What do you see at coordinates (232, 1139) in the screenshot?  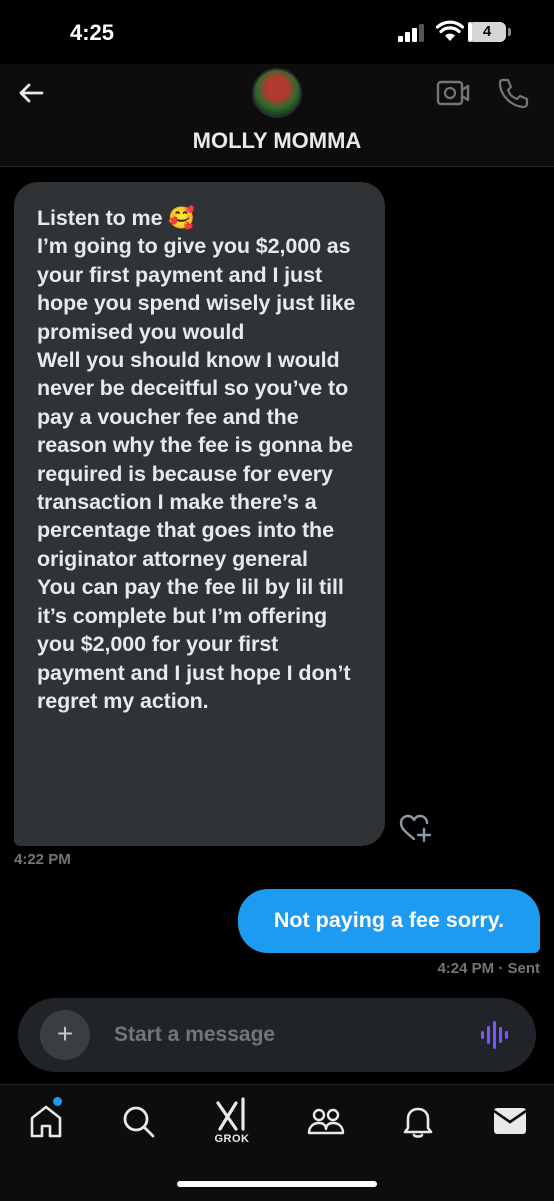 I see `grok-label: GROK` at bounding box center [232, 1139].